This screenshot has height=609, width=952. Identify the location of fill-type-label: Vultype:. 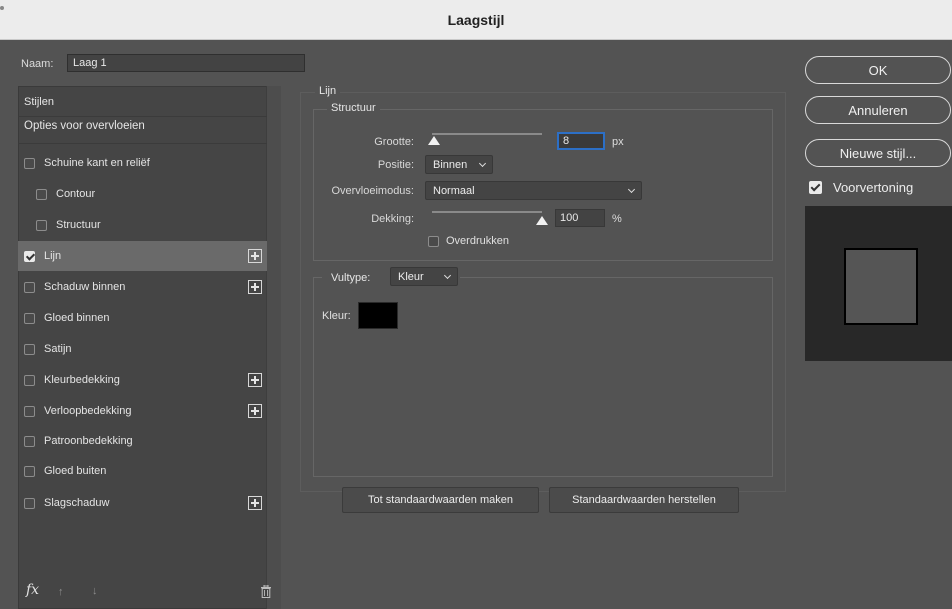
(351, 278).